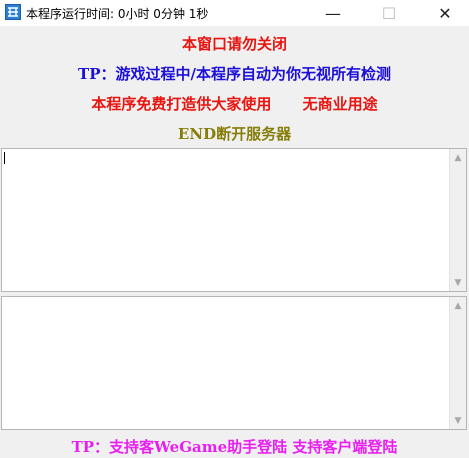  What do you see at coordinates (117, 14) in the screenshot?
I see `window-title: 本程序运行时间: 0小时 0分钟 1秒` at bounding box center [117, 14].